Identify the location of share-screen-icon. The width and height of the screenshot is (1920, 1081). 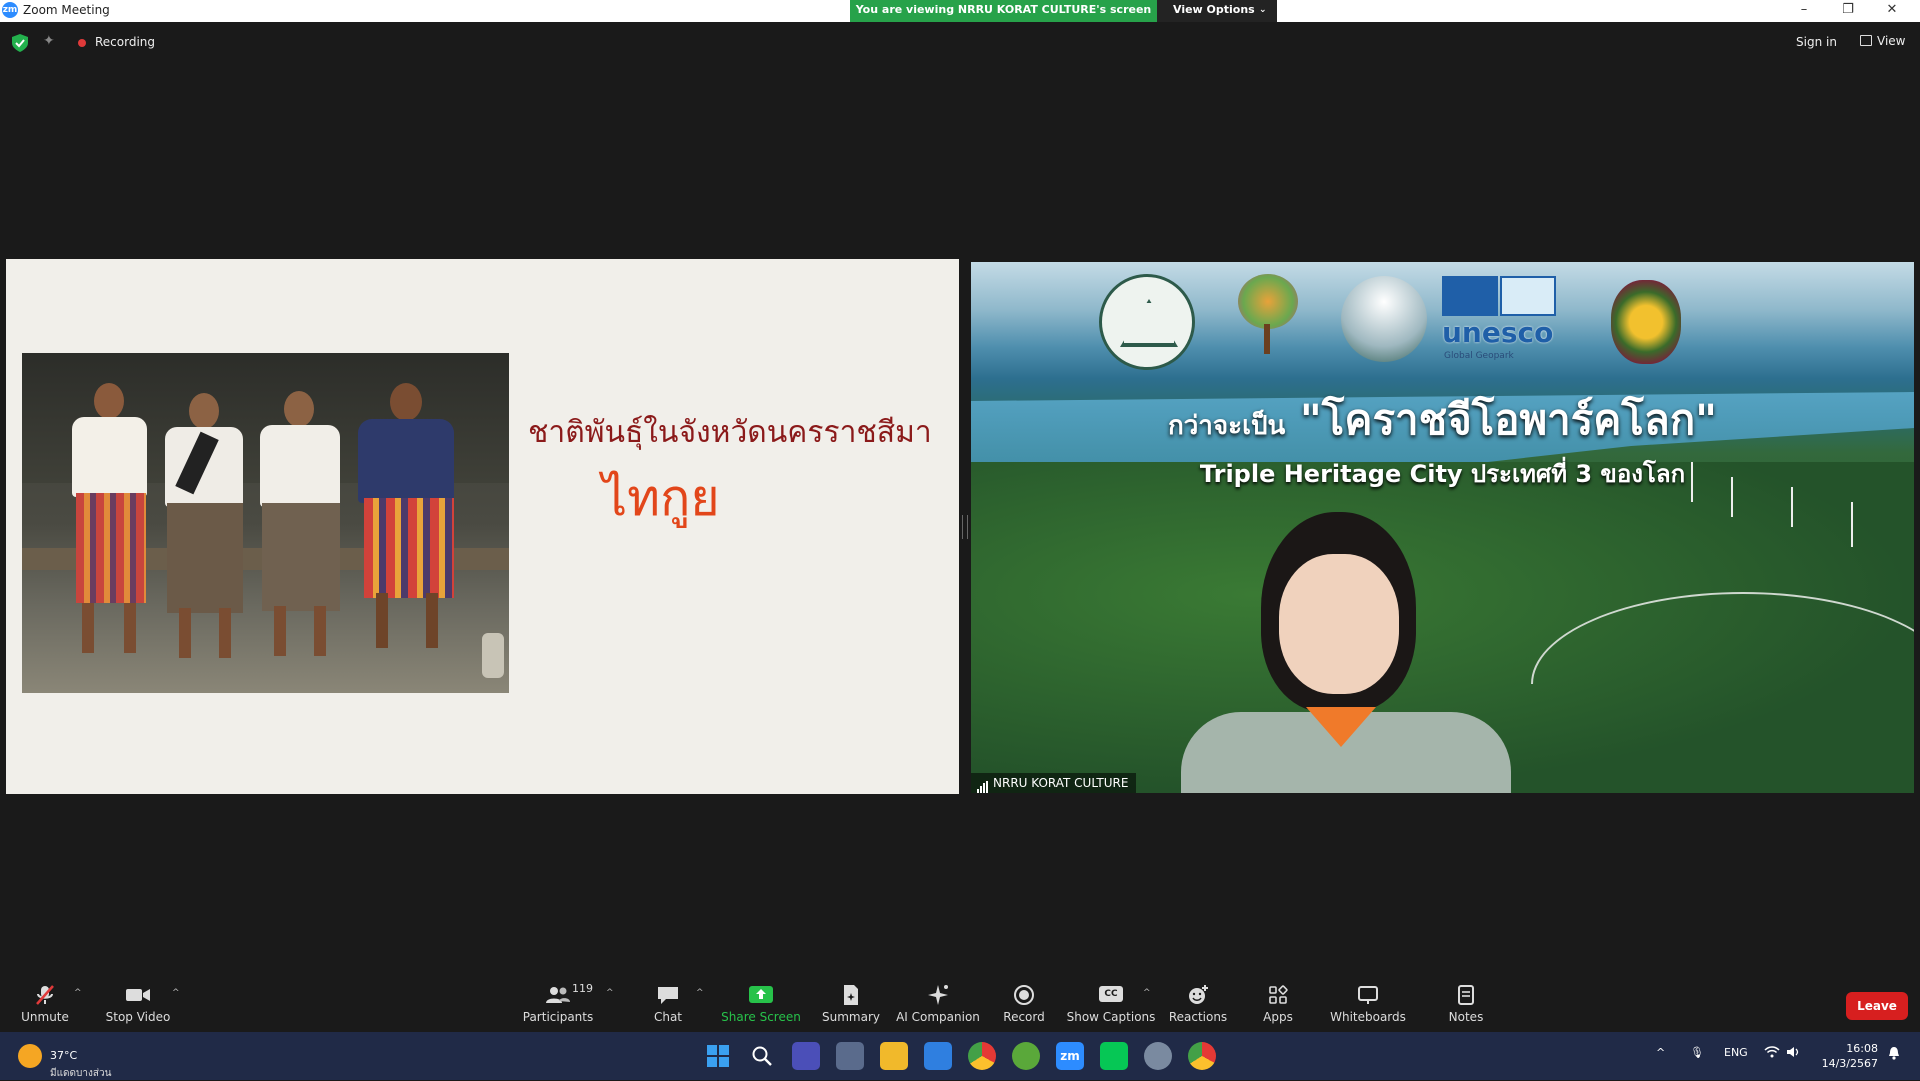
(761, 995).